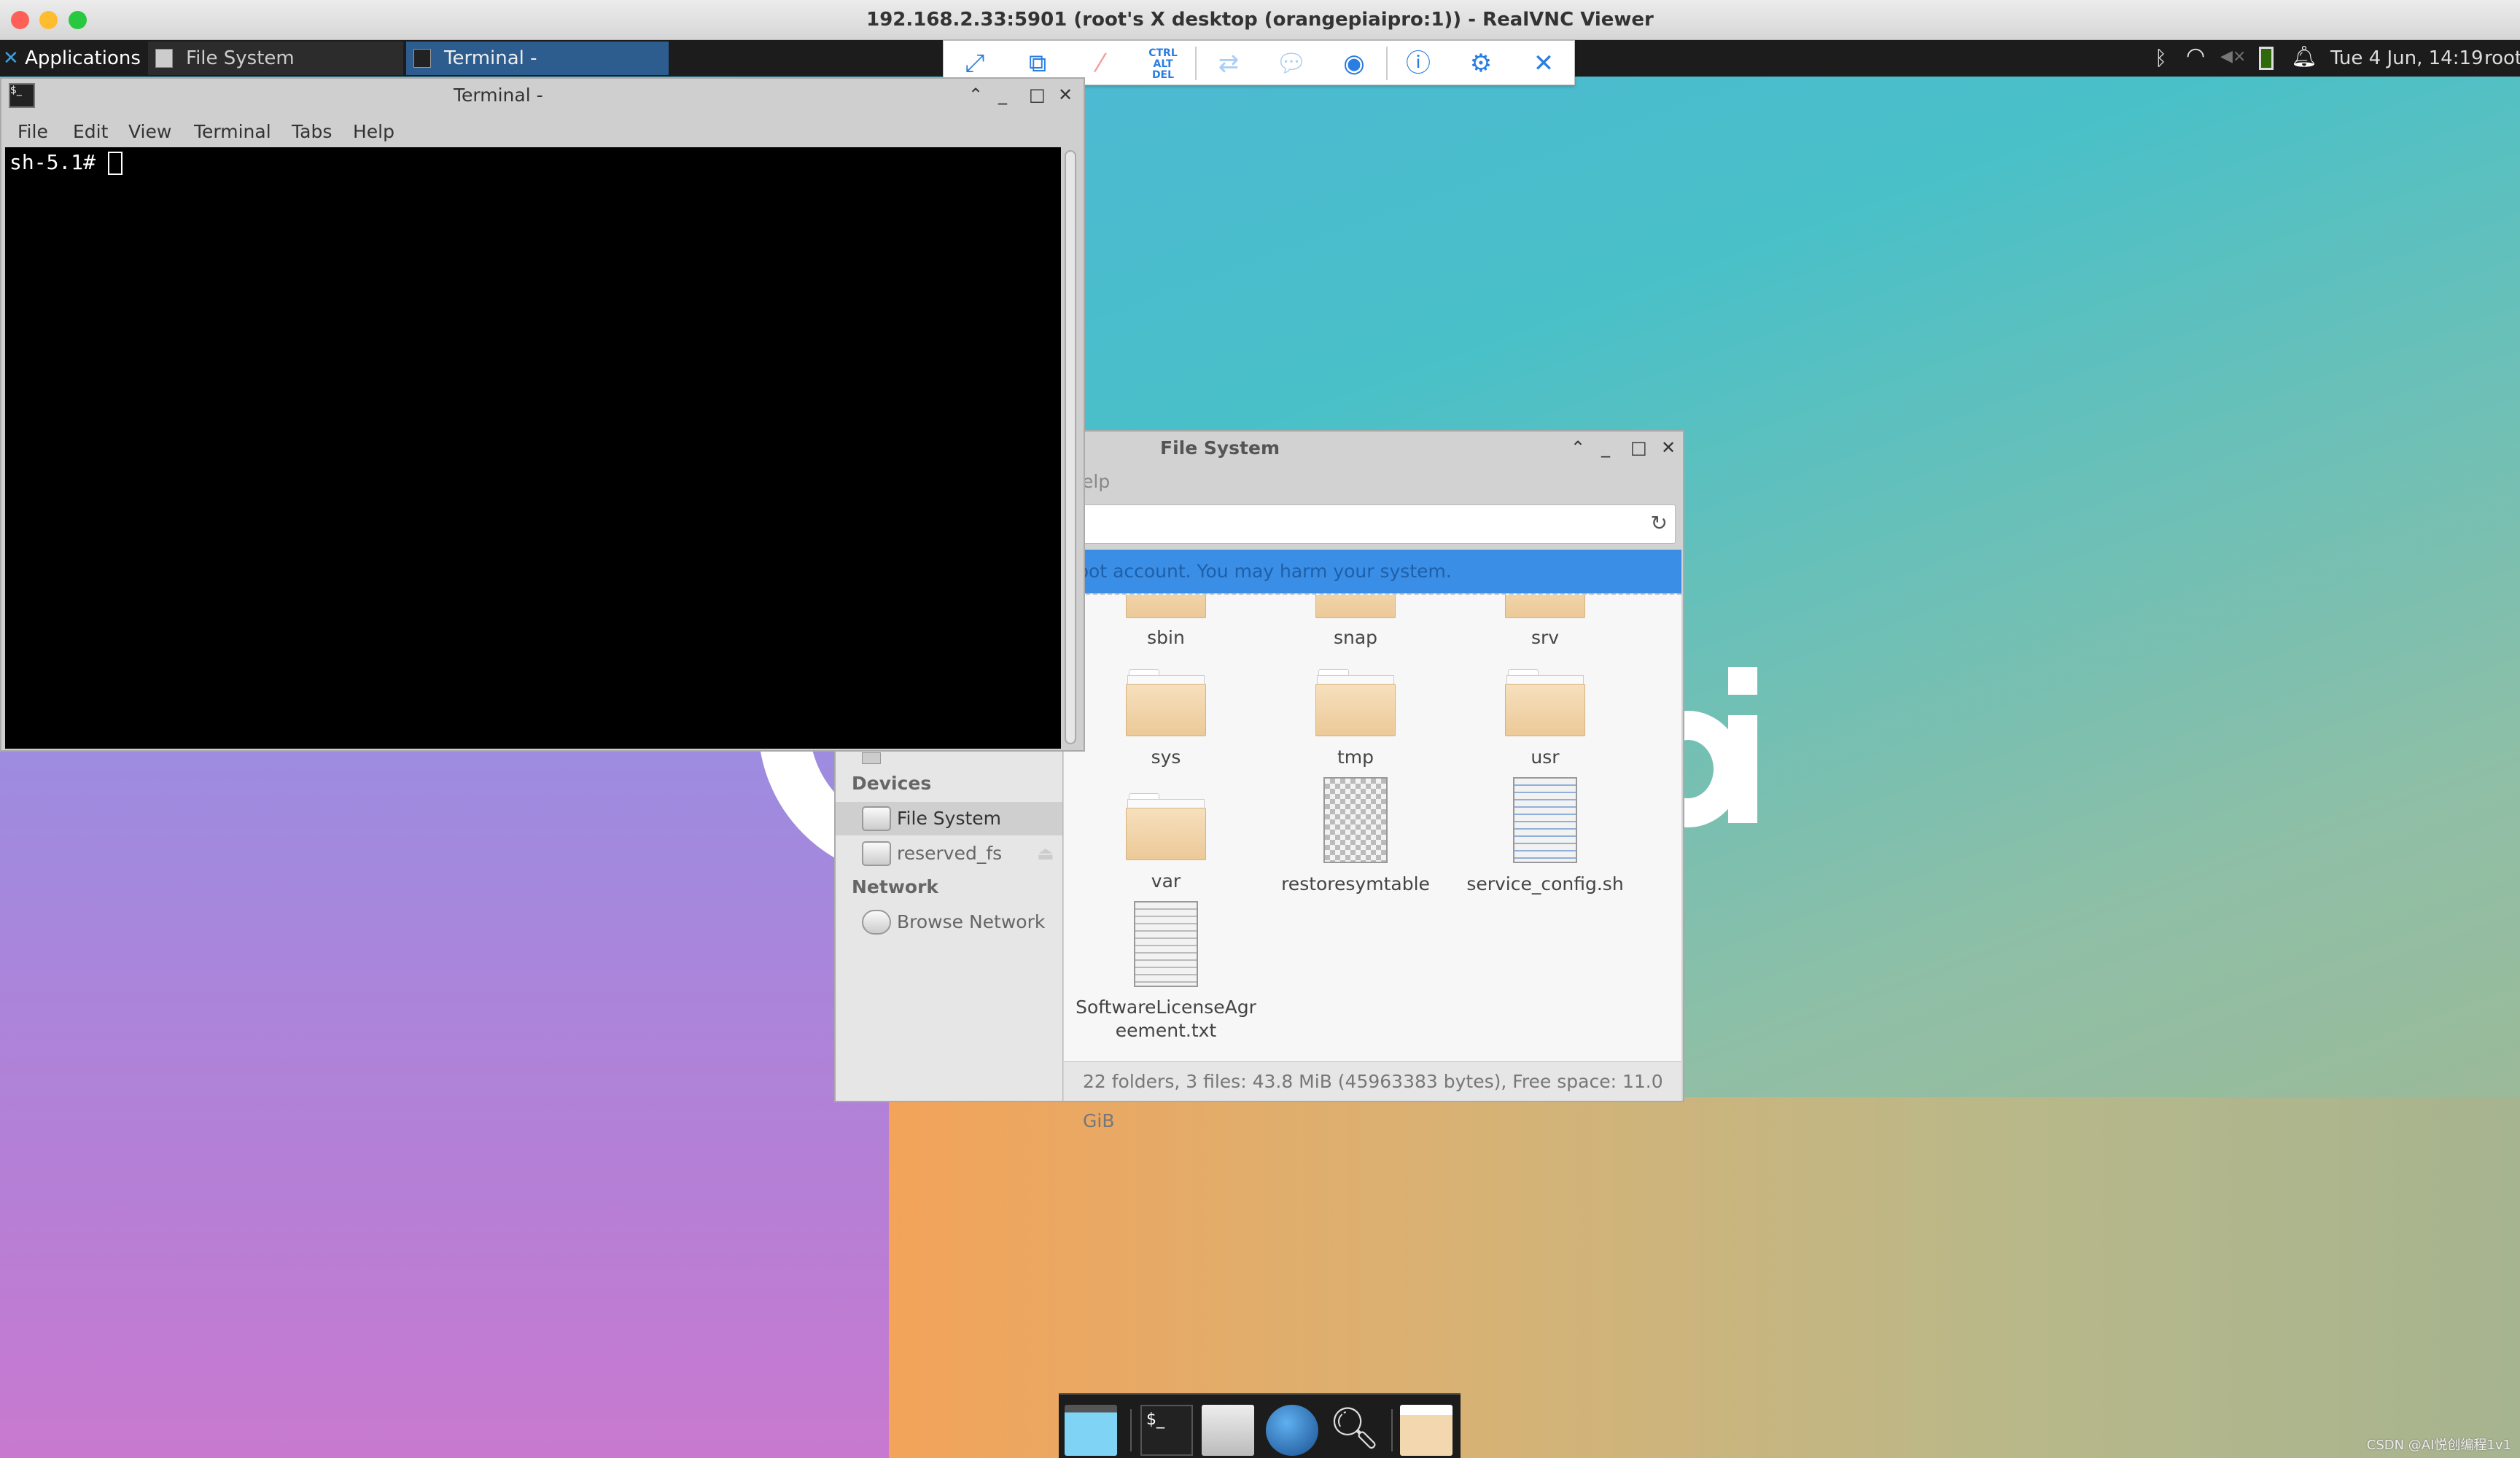 The width and height of the screenshot is (2520, 1458). What do you see at coordinates (1091, 1430) in the screenshot?
I see `show-desktop-icon` at bounding box center [1091, 1430].